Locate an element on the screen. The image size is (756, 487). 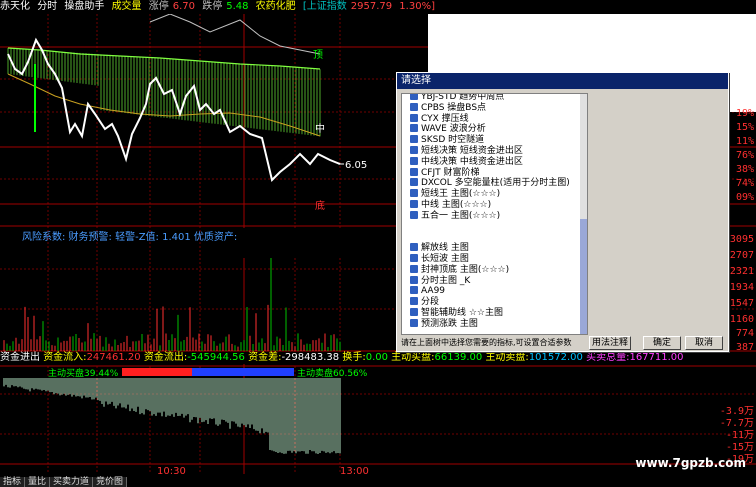
axis-label: 19% is located at coordinates (744, 113).